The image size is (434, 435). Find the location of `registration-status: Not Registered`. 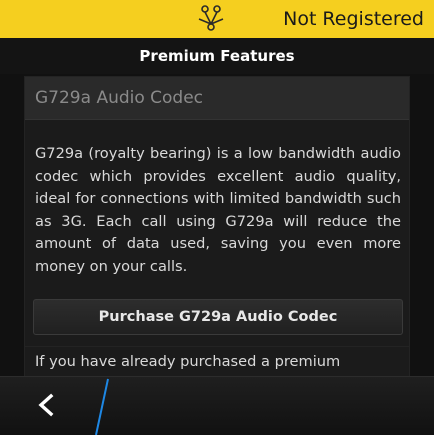

registration-status: Not Registered is located at coordinates (353, 19).